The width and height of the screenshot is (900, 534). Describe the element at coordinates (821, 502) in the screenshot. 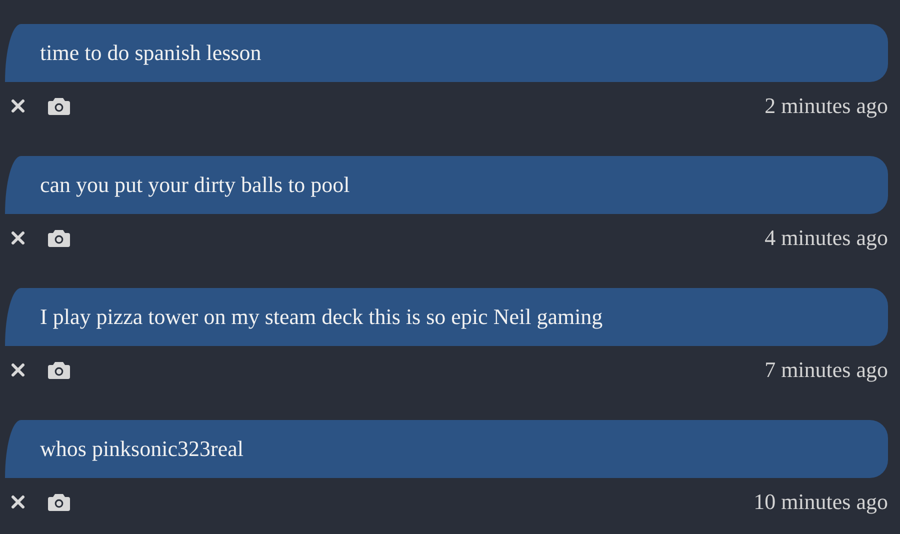

I see `timestamp: 10 minutes ago` at that location.